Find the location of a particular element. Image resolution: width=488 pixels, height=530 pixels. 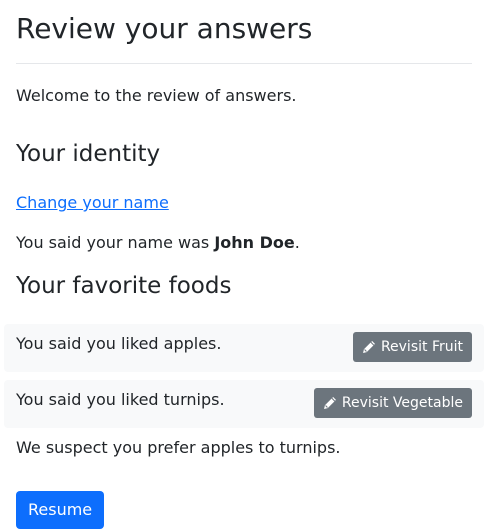

page-title: Review your answers is located at coordinates (164, 28).